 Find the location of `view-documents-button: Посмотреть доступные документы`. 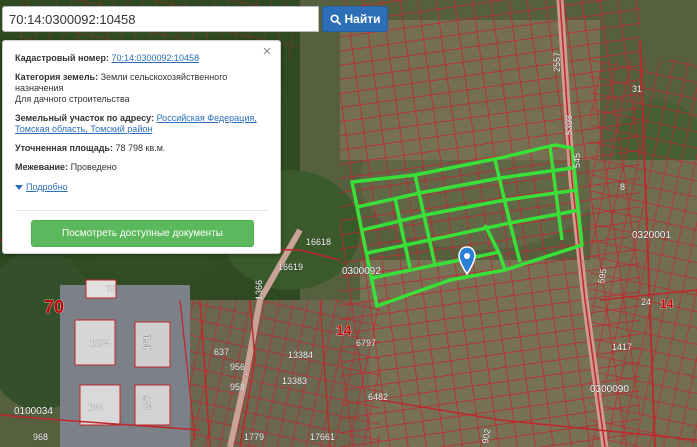

view-documents-button: Посмотреть доступные документы is located at coordinates (142, 233).